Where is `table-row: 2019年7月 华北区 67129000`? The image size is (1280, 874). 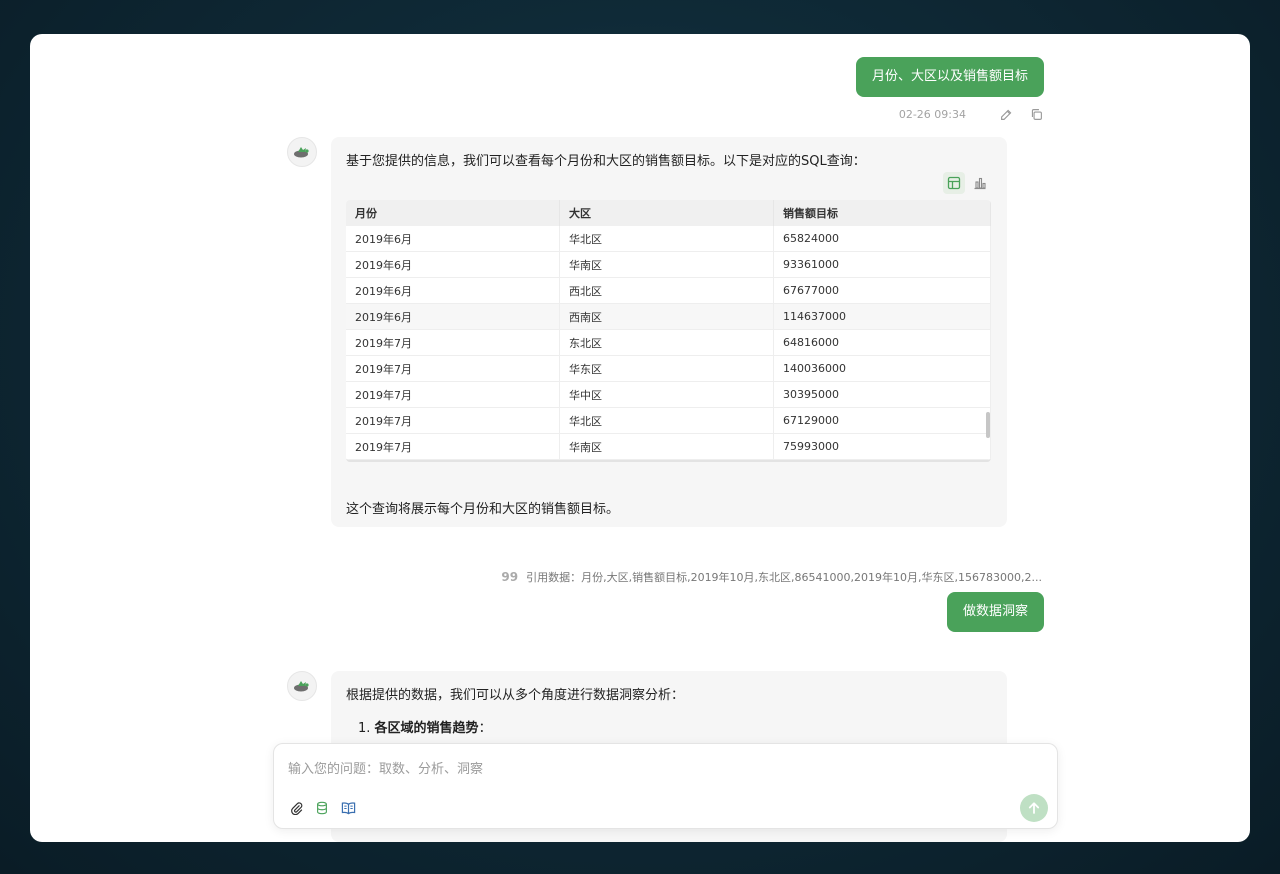
table-row: 2019年7月 华北区 67129000 is located at coordinates (668, 421).